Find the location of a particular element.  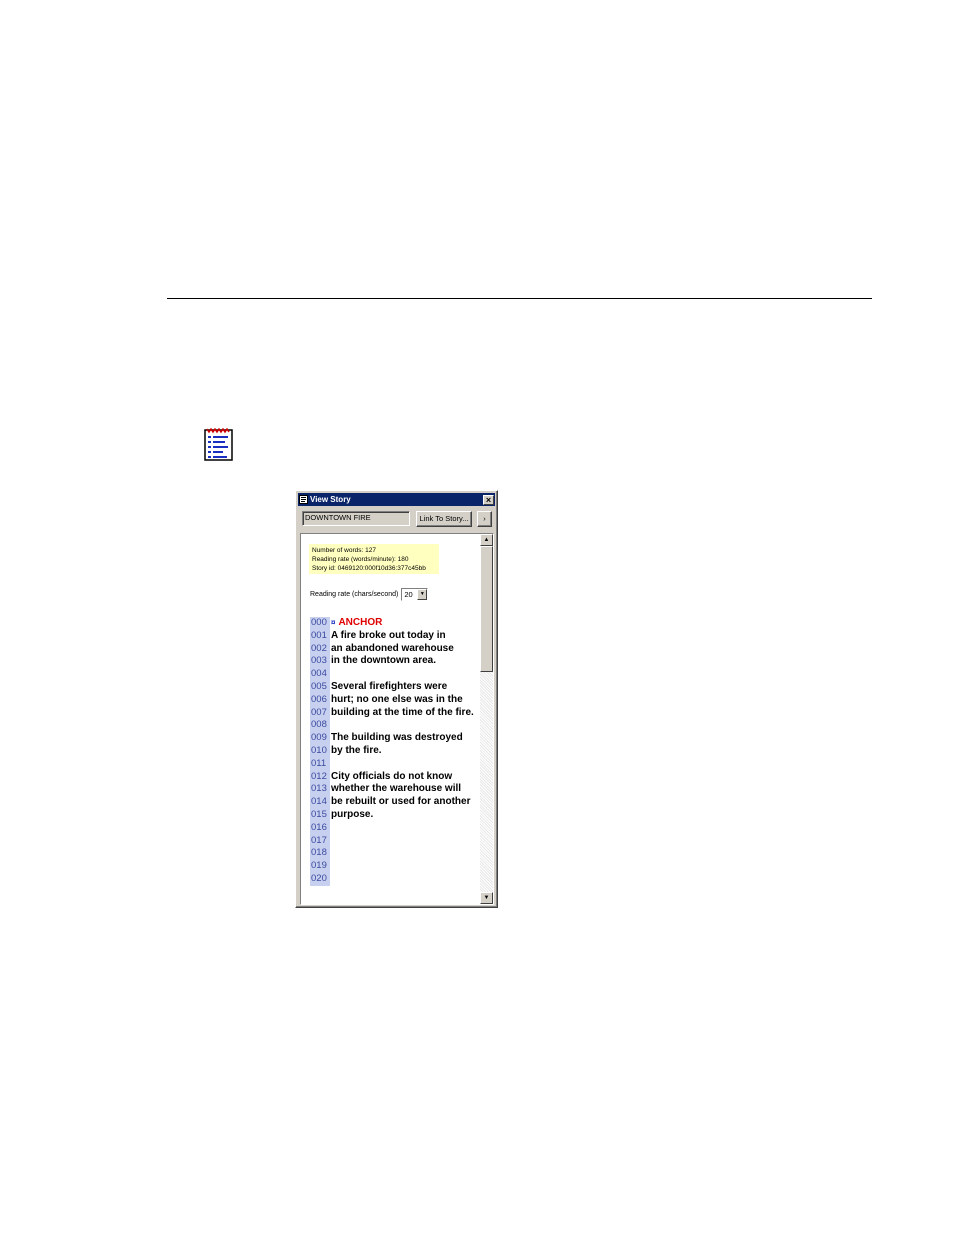

line-text-content: building at the time of the fire. is located at coordinates (402, 712).